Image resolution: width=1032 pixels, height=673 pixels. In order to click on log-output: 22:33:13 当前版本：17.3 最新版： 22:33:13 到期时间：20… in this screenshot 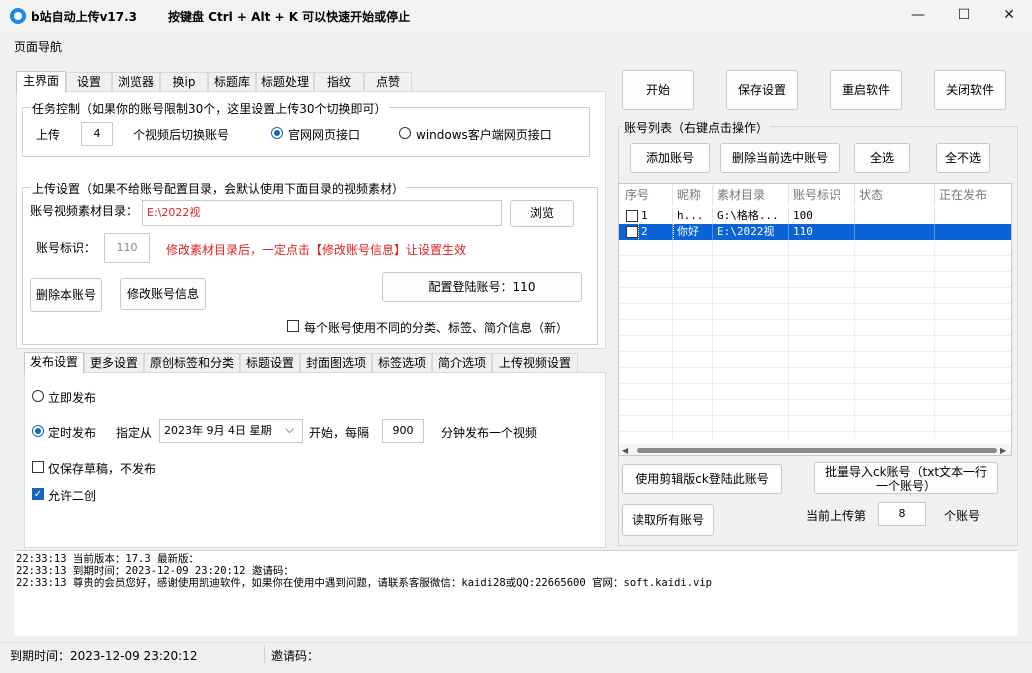, I will do `click(516, 593)`.